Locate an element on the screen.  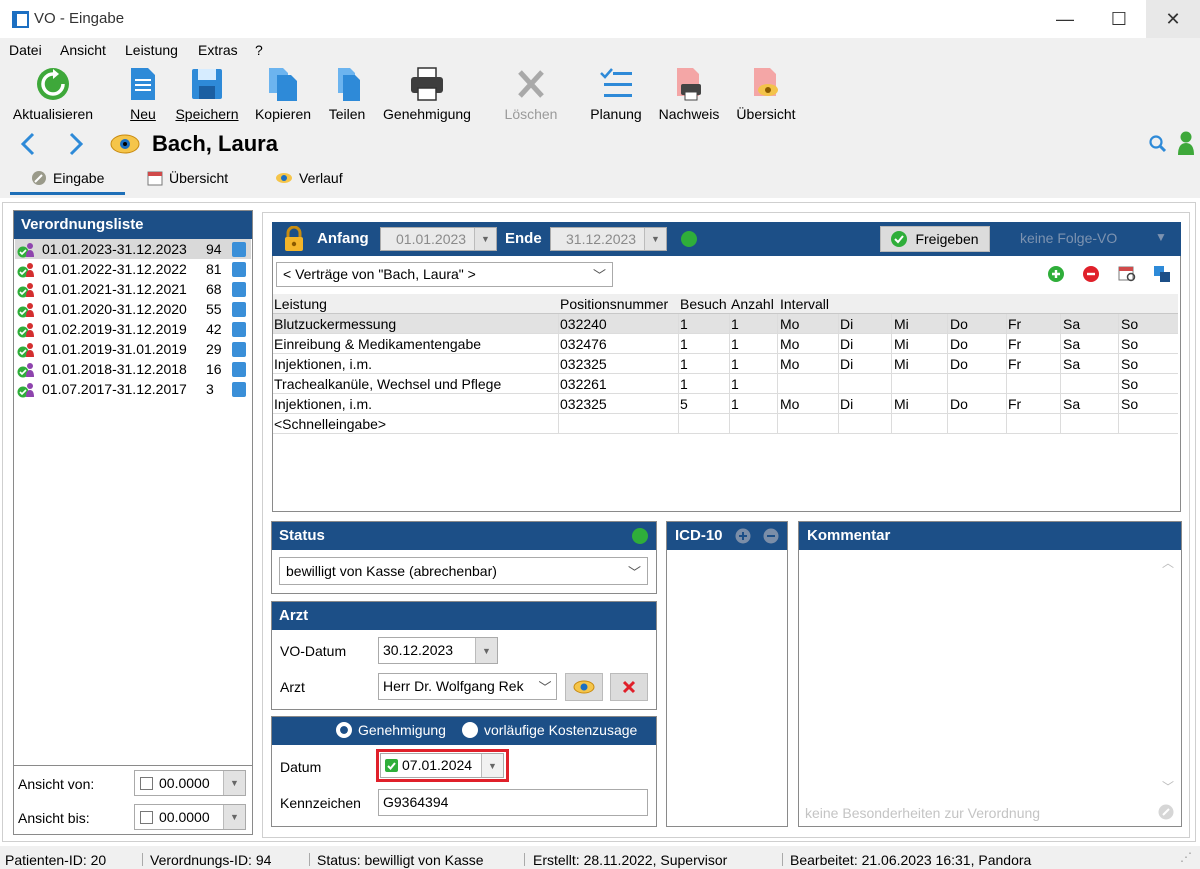
resize-grip-icon: ⋰ is located at coordinates (1186, 857).